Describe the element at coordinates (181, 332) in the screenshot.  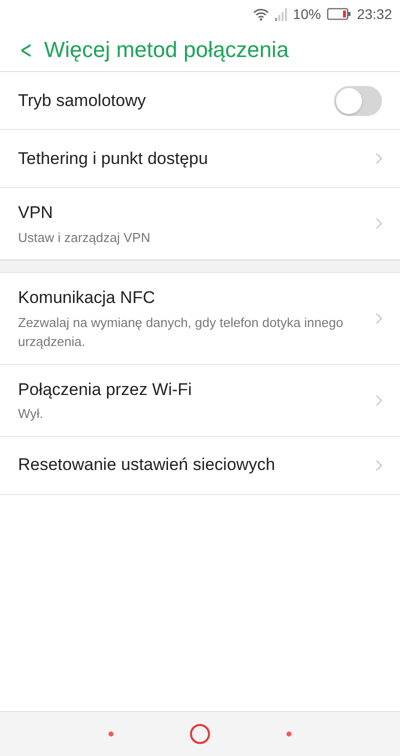
I see `setting-description: Zezwalaj na wymianę danych, gdy telefon dotyka innego urządzenia.` at that location.